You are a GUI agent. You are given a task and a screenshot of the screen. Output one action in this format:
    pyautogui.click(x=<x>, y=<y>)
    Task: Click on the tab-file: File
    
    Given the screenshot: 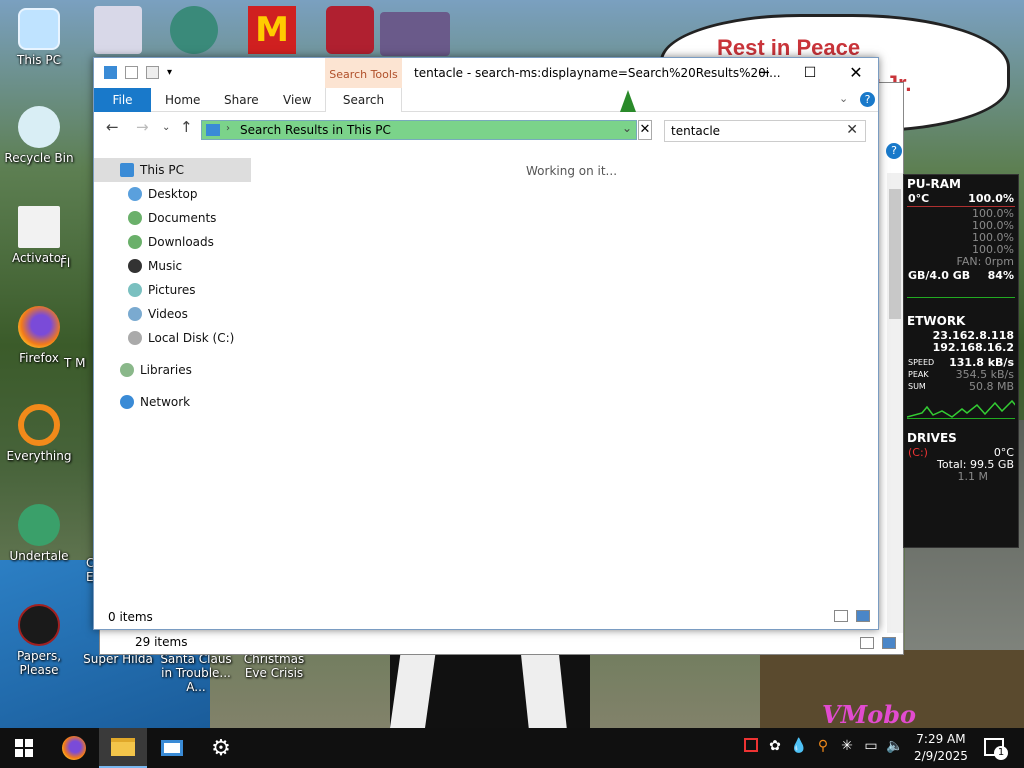 What is the action you would take?
    pyautogui.click(x=122, y=100)
    